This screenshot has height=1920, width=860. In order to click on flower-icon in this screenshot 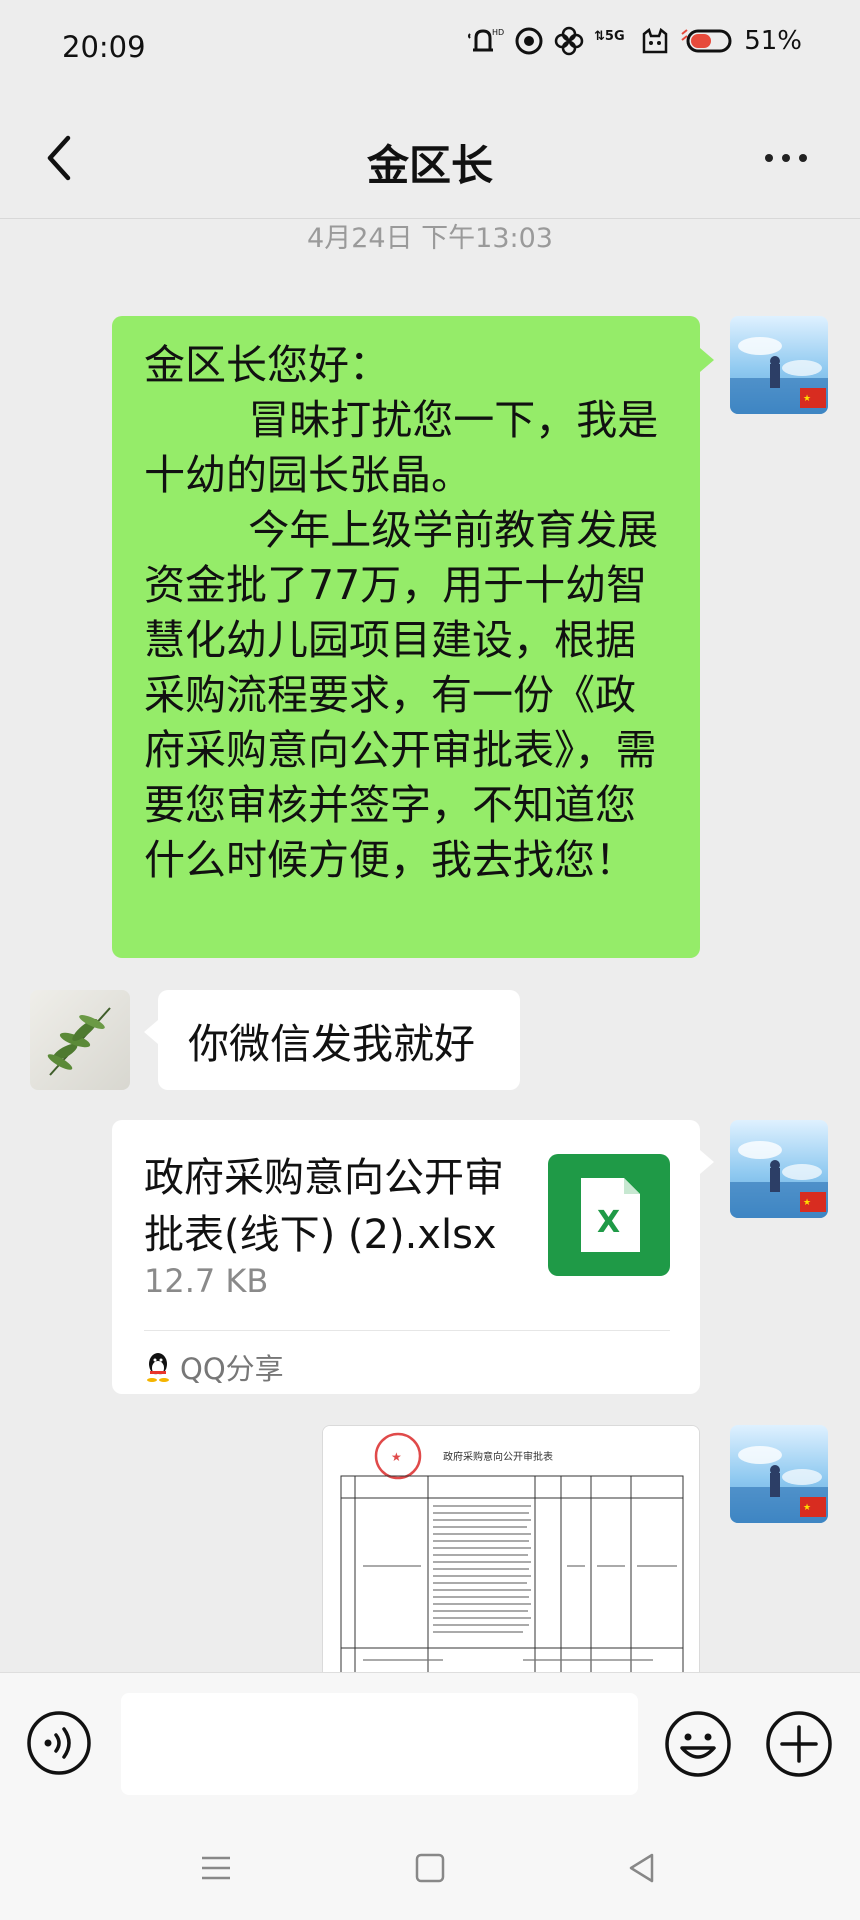, I will do `click(569, 41)`.